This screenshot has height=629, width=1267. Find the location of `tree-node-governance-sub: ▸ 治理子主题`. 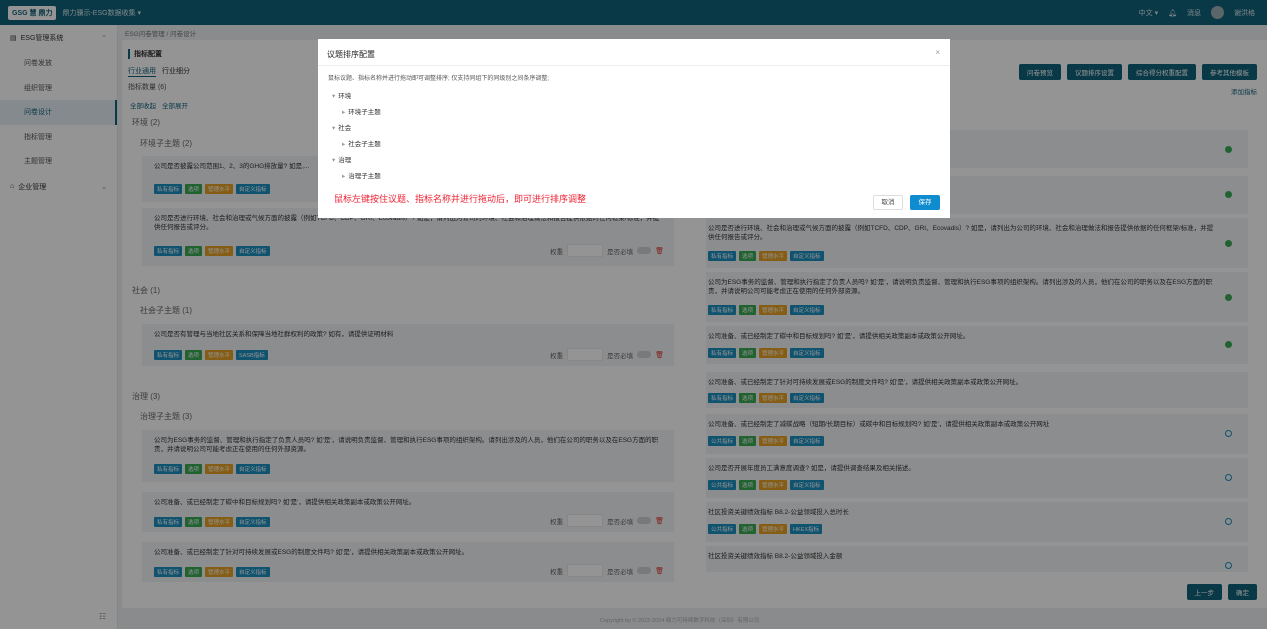

tree-node-governance-sub: ▸ 治理子主题 is located at coordinates (361, 175).